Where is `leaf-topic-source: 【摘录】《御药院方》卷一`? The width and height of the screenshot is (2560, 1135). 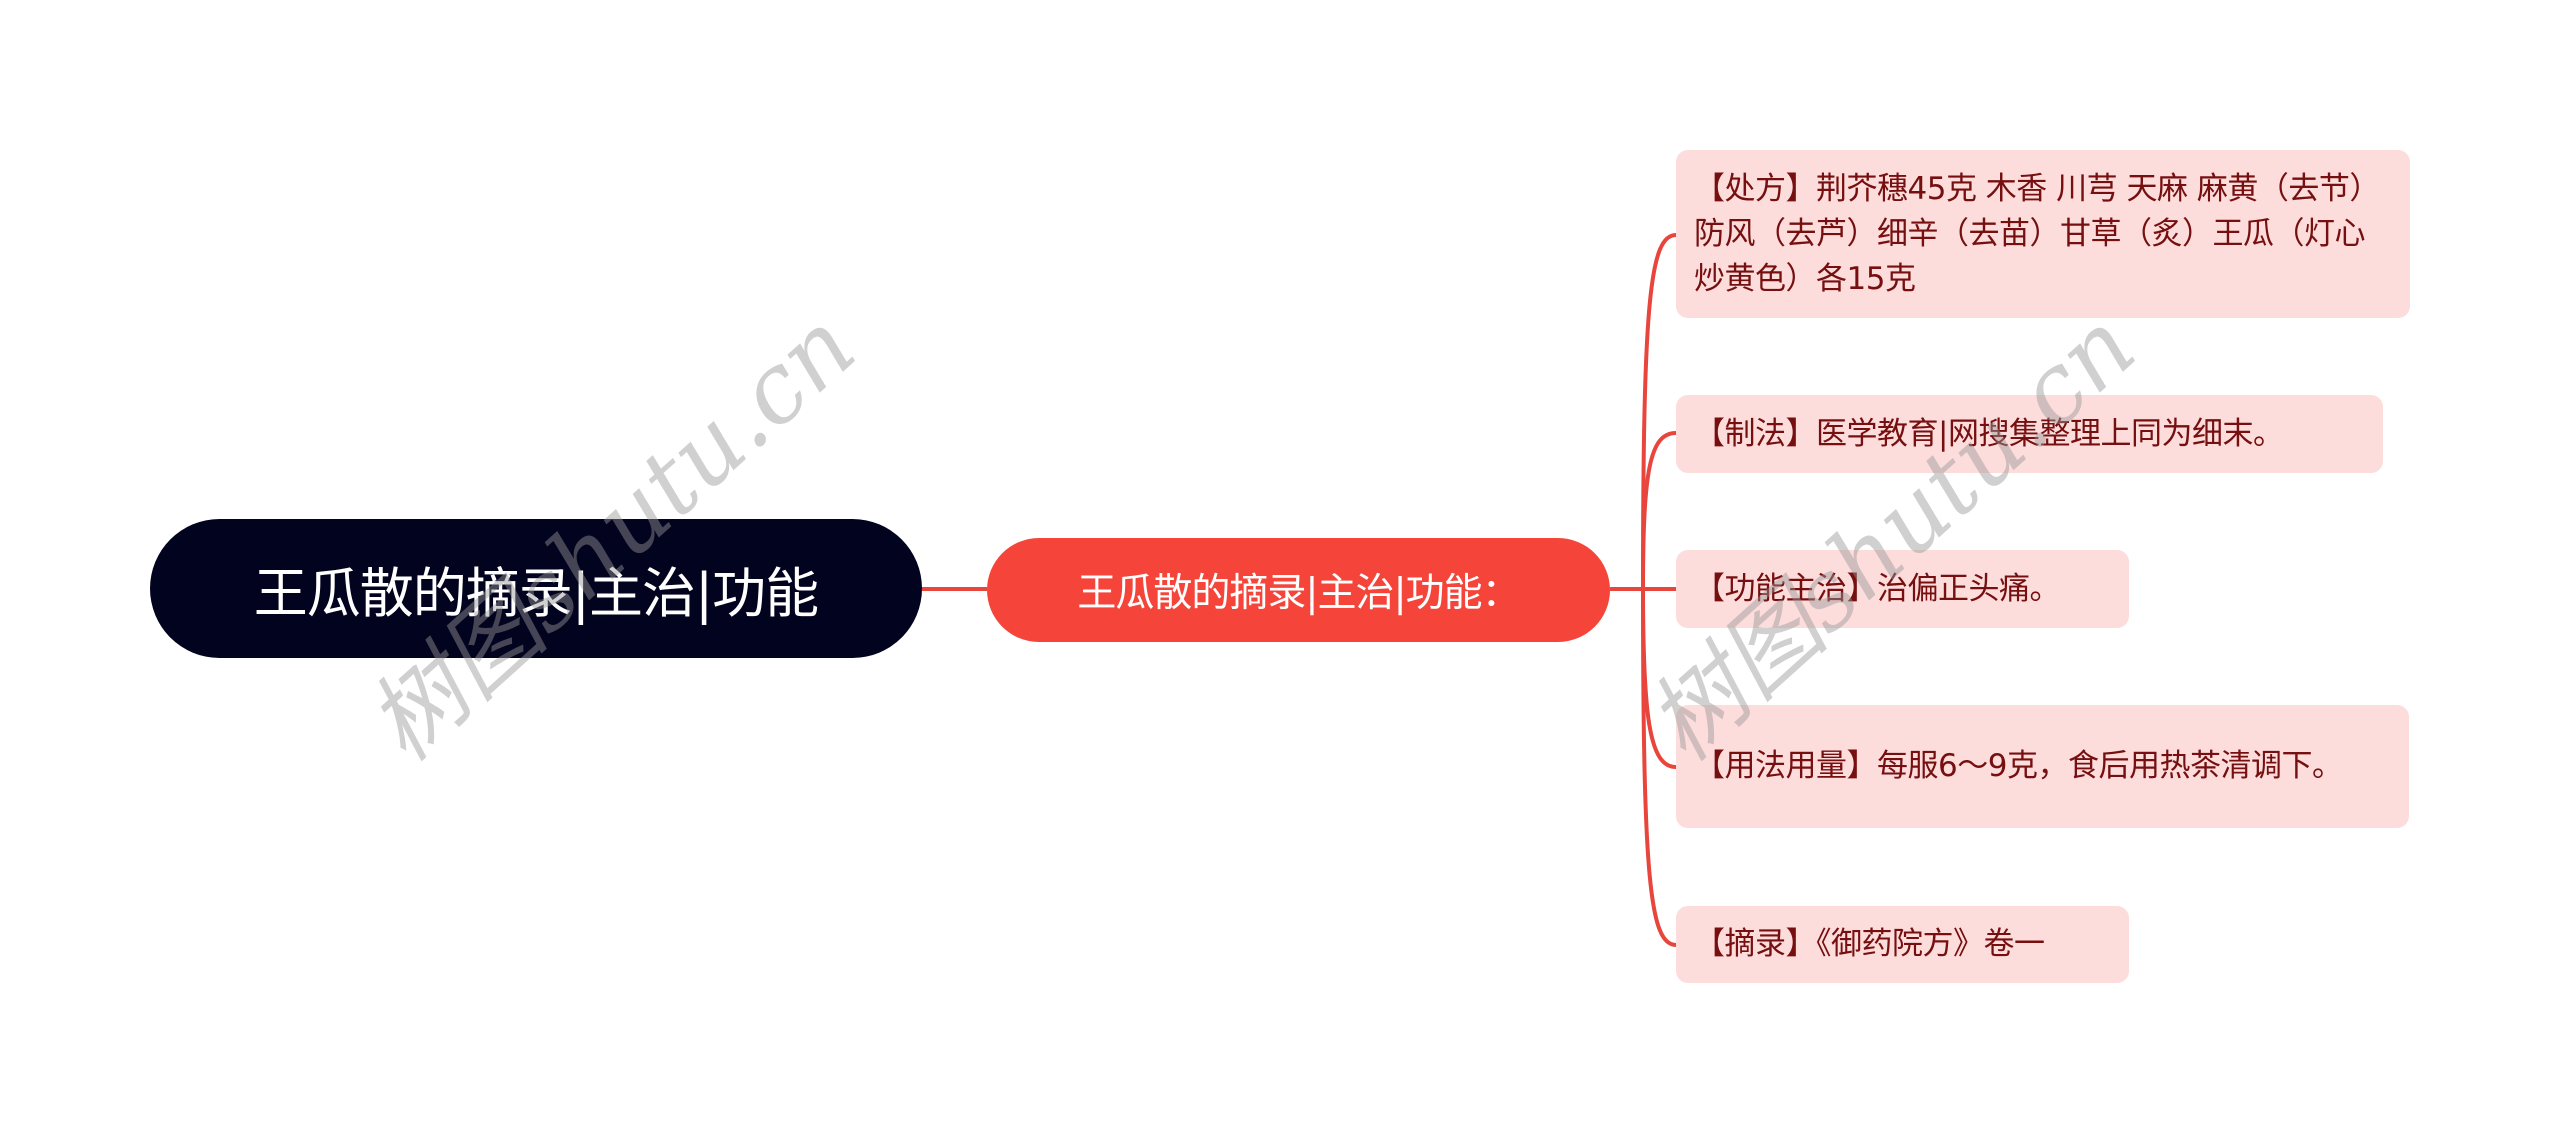
leaf-topic-source: 【摘录】《御药院方》卷一 is located at coordinates (1902, 944).